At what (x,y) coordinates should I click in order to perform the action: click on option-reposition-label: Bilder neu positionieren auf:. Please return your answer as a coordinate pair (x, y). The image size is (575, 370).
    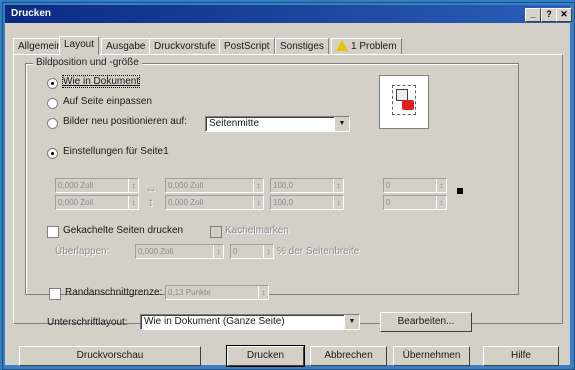
    Looking at the image, I should click on (125, 121).